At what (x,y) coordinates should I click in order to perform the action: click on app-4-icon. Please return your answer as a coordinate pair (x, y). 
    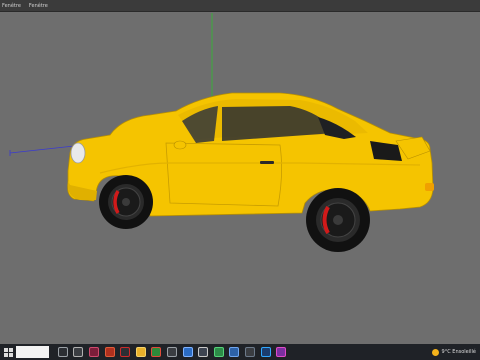
    Looking at the image, I should click on (125, 352).